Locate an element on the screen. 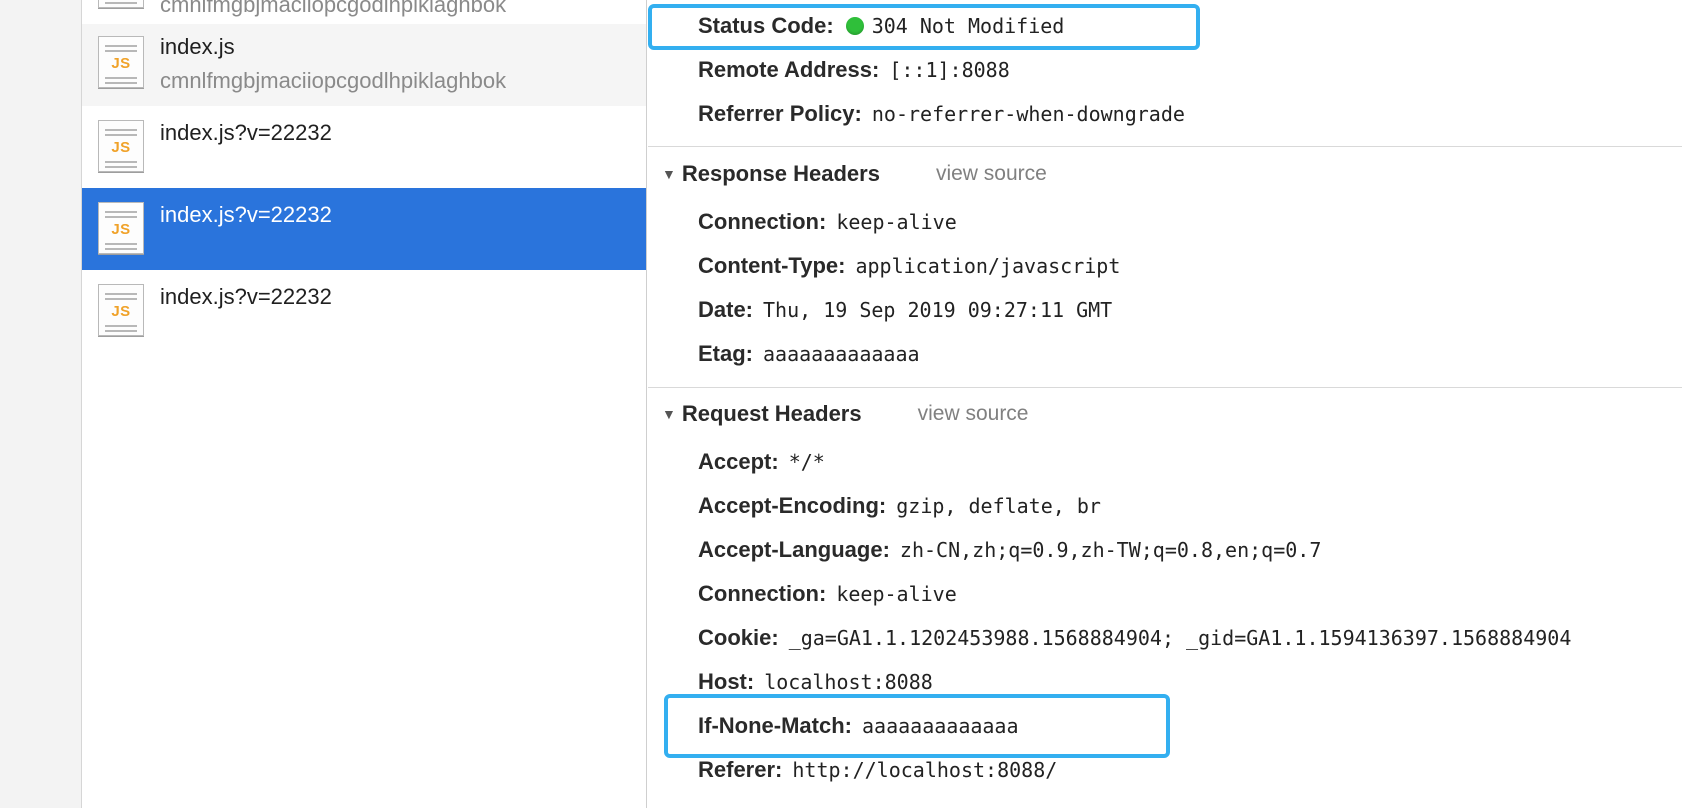 The height and width of the screenshot is (808, 1682). response-headers-toggle: ▼ Response Headers view source is located at coordinates (854, 174).